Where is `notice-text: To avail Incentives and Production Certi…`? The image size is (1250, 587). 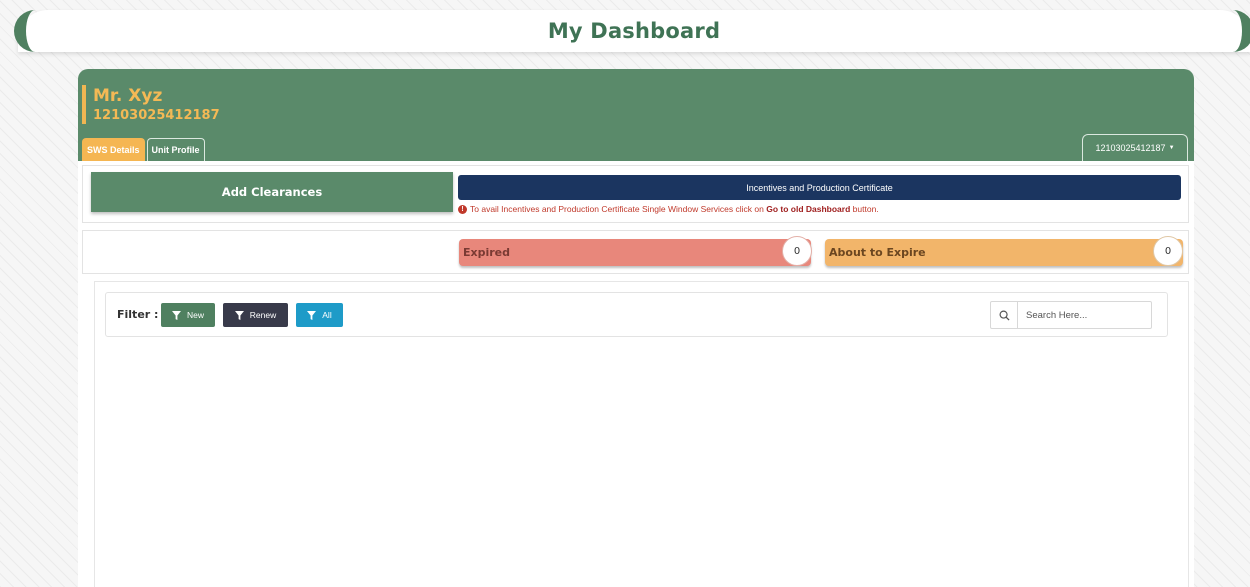
notice-text: To avail Incentives and Production Certi… is located at coordinates (674, 209).